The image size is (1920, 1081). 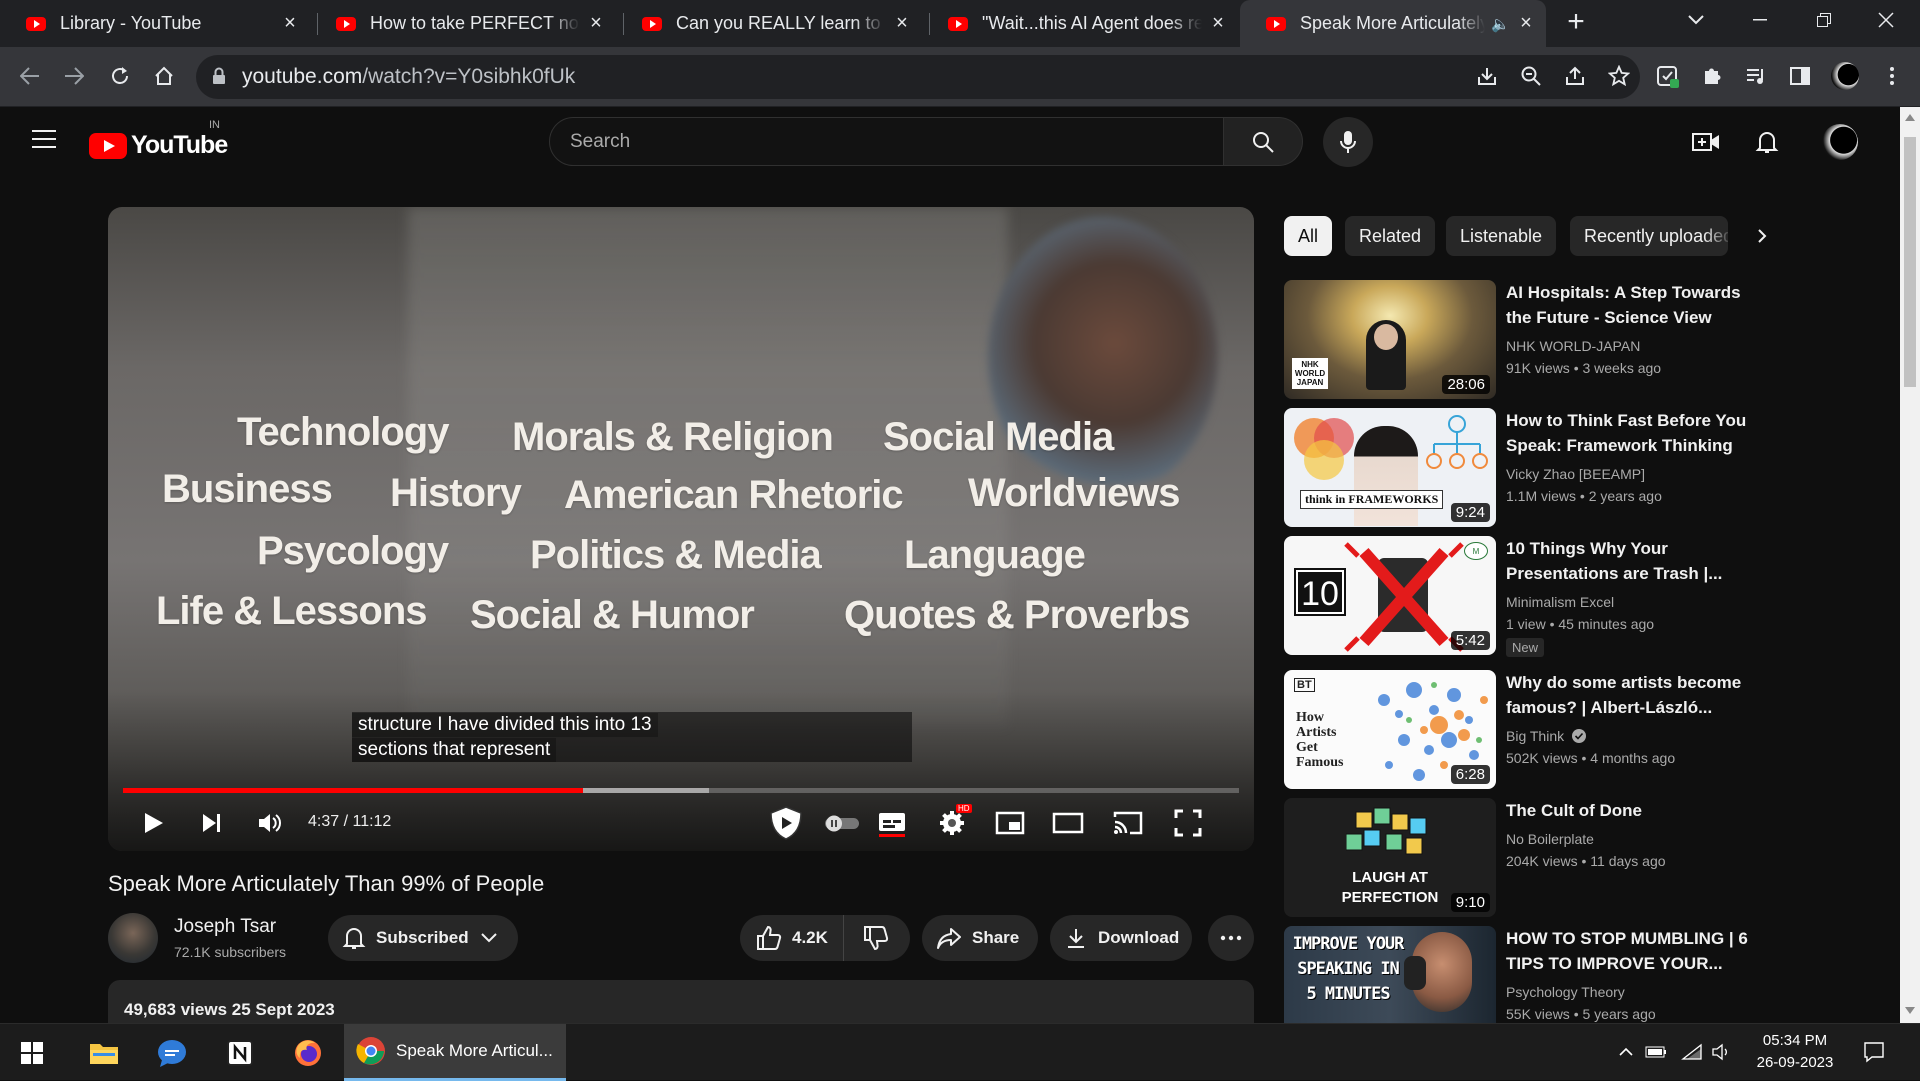 What do you see at coordinates (1649, 236) in the screenshot?
I see `chip-recently-uploaded: Recently uploaded` at bounding box center [1649, 236].